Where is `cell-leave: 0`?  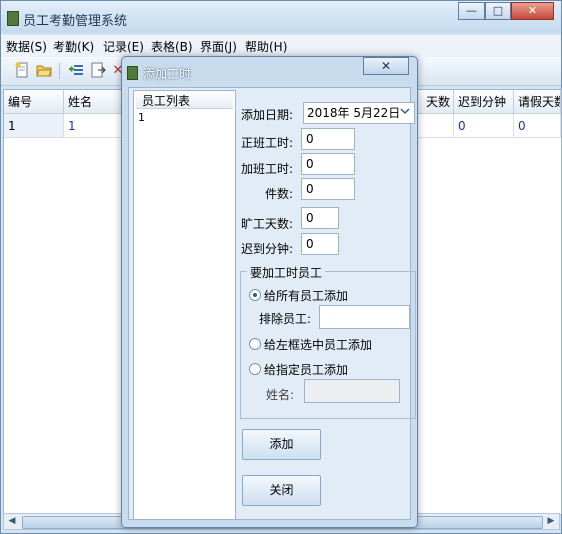 cell-leave: 0 is located at coordinates (537, 126).